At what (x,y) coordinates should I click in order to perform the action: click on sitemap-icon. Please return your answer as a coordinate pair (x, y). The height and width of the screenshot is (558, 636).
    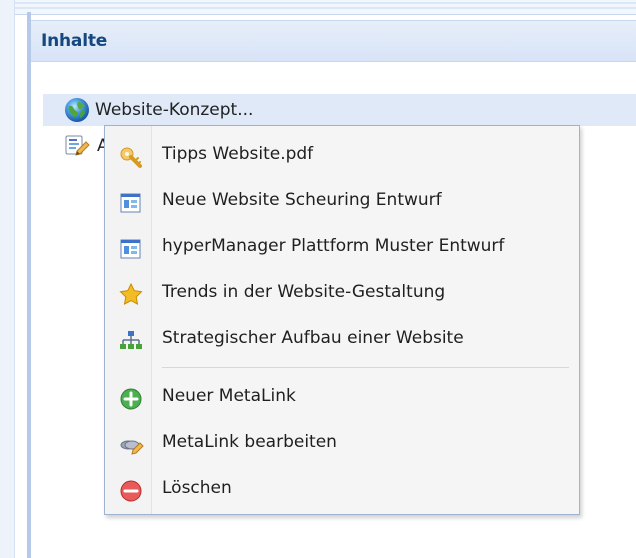
    Looking at the image, I should click on (131, 341).